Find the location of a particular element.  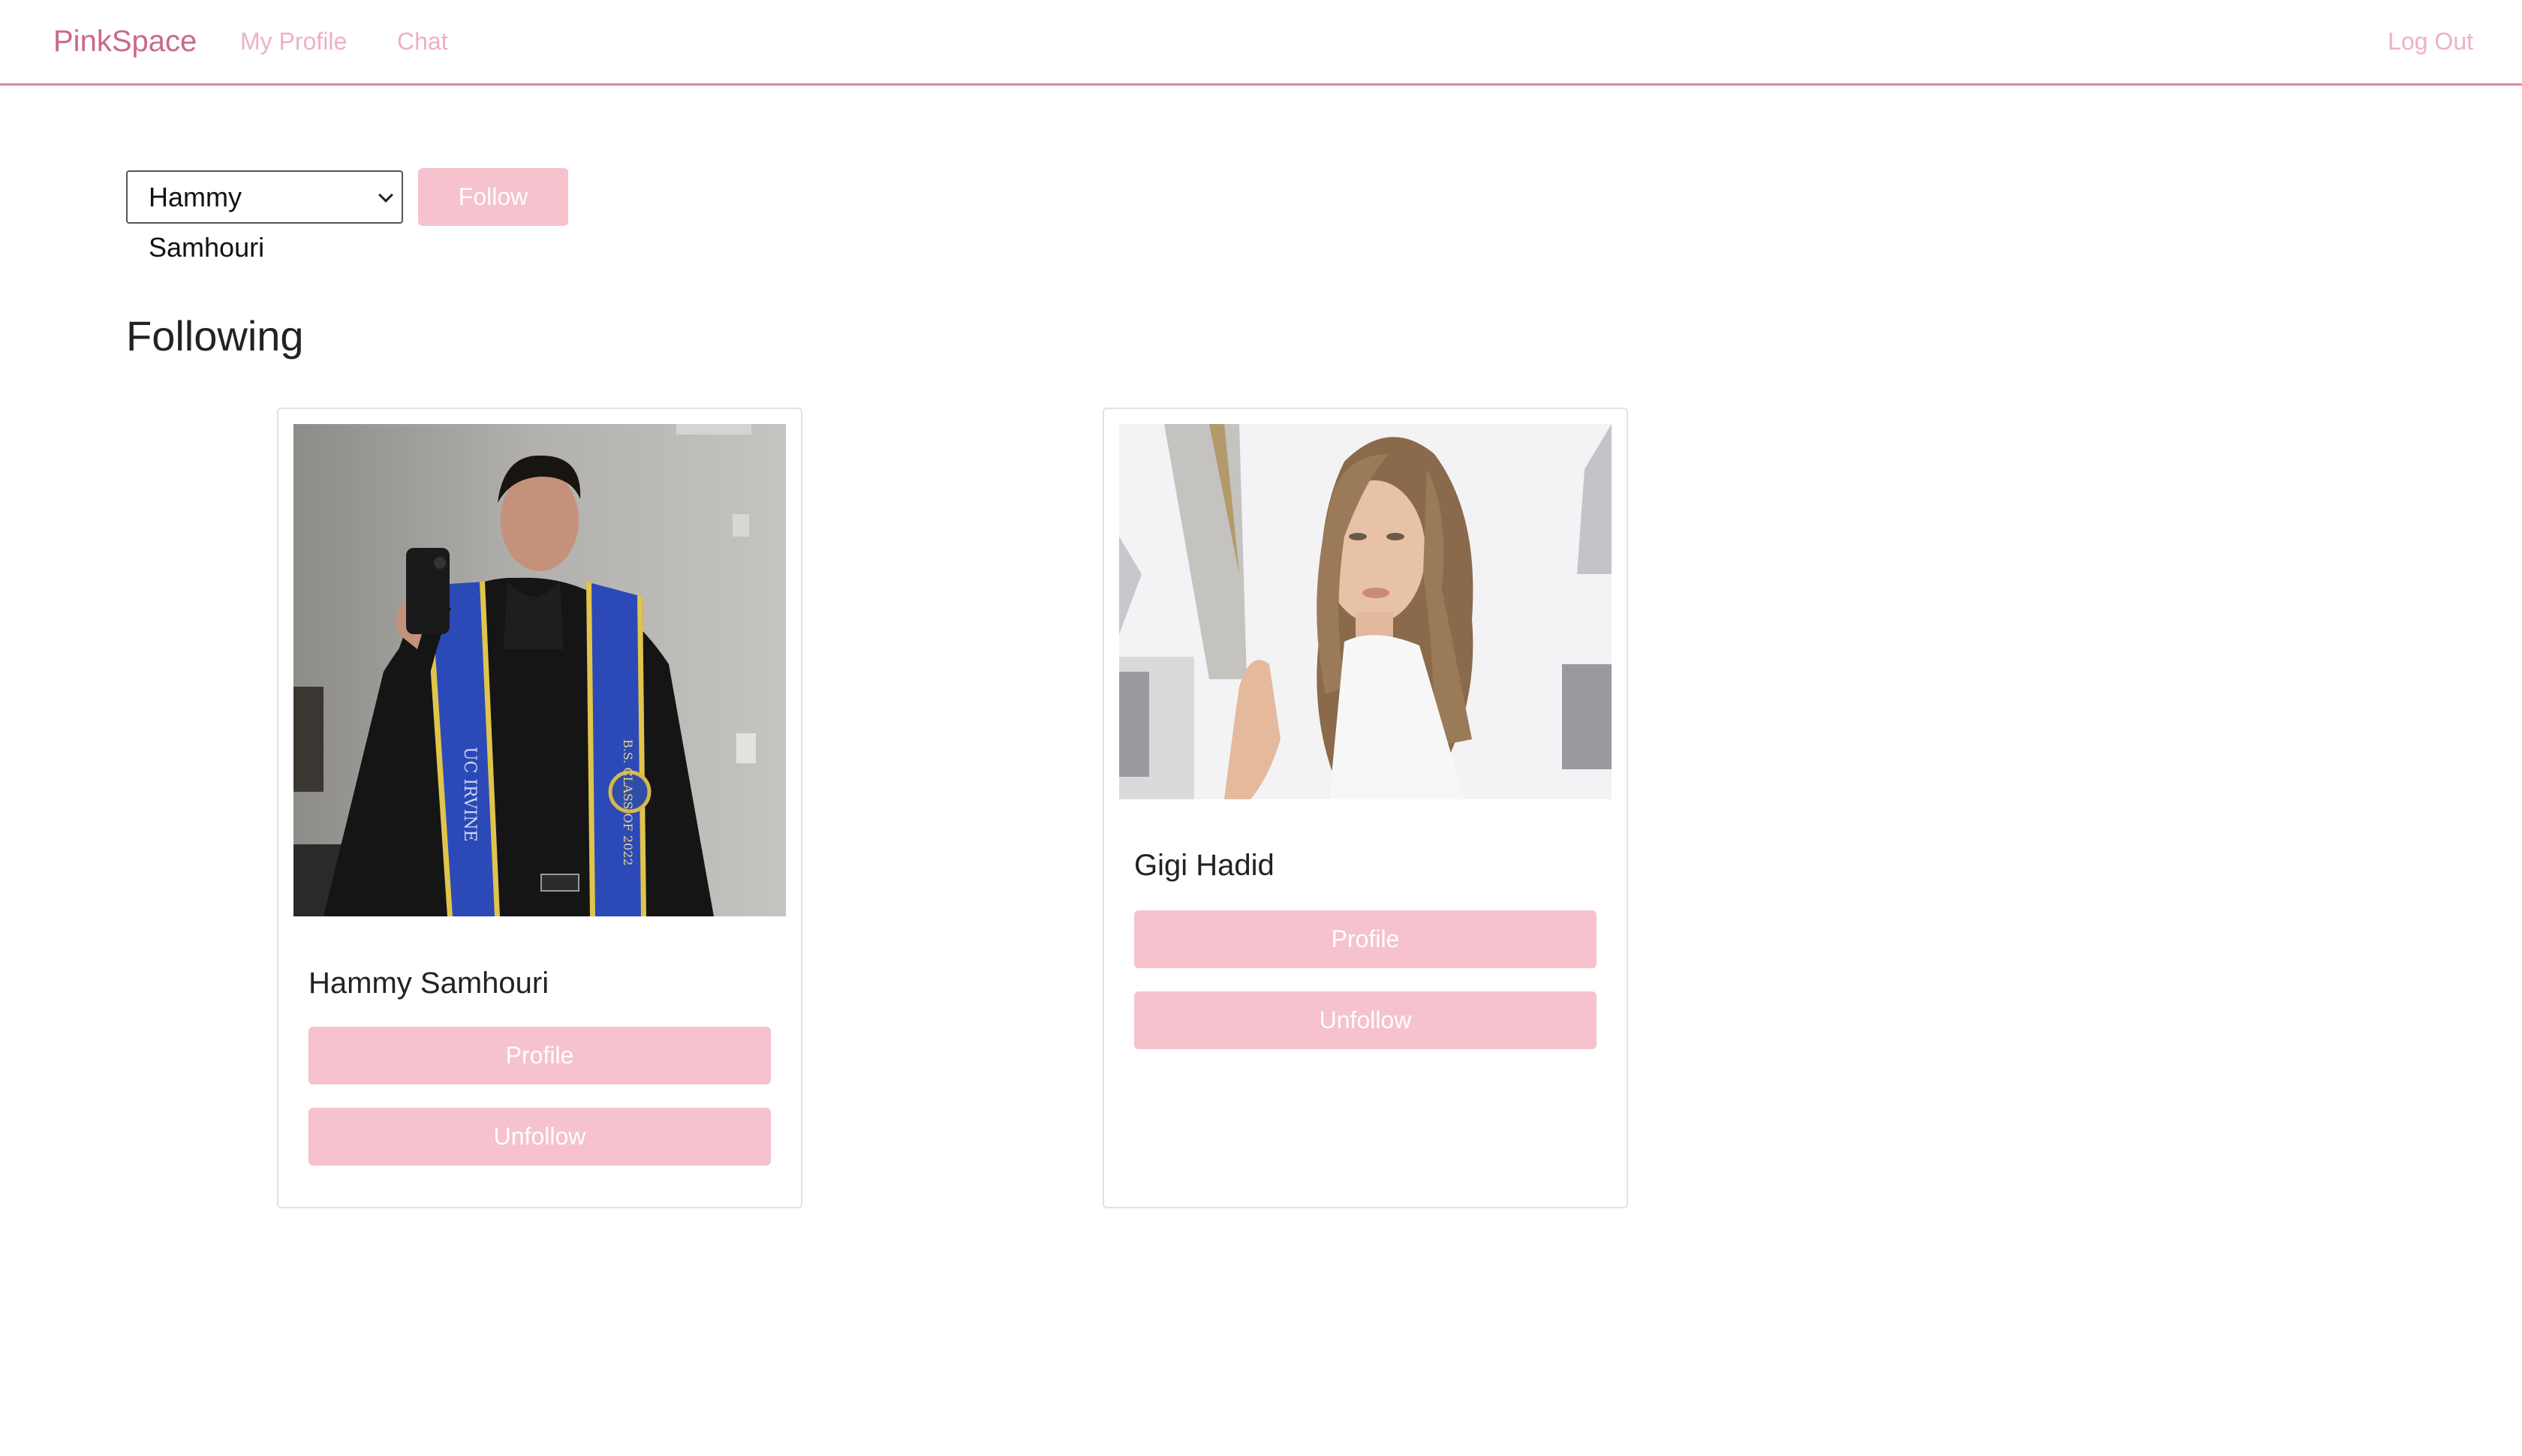

stole-text-left: UC IRVINE is located at coordinates (469, 794).